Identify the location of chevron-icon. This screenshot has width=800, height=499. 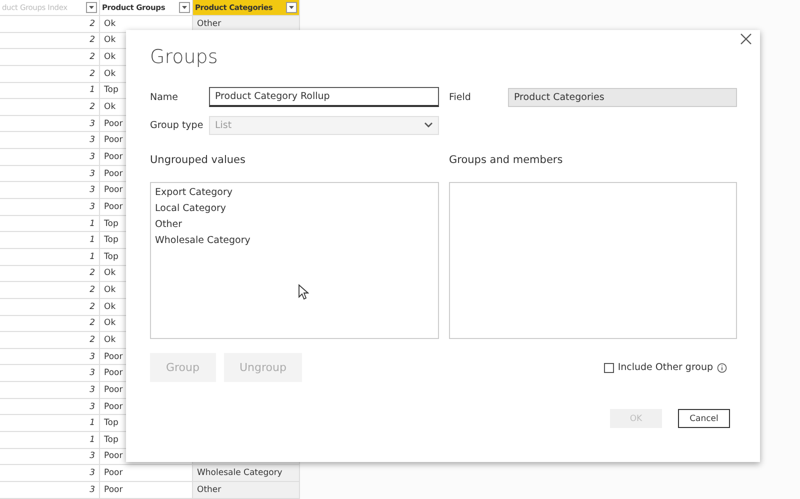
(428, 125).